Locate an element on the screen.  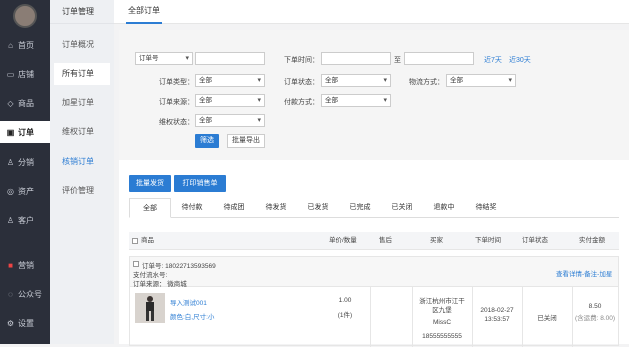
th-product: 商品 is located at coordinates (147, 240).